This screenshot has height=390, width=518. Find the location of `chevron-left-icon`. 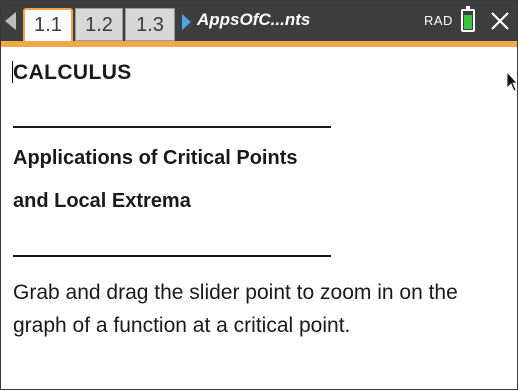

chevron-left-icon is located at coordinates (10, 21).